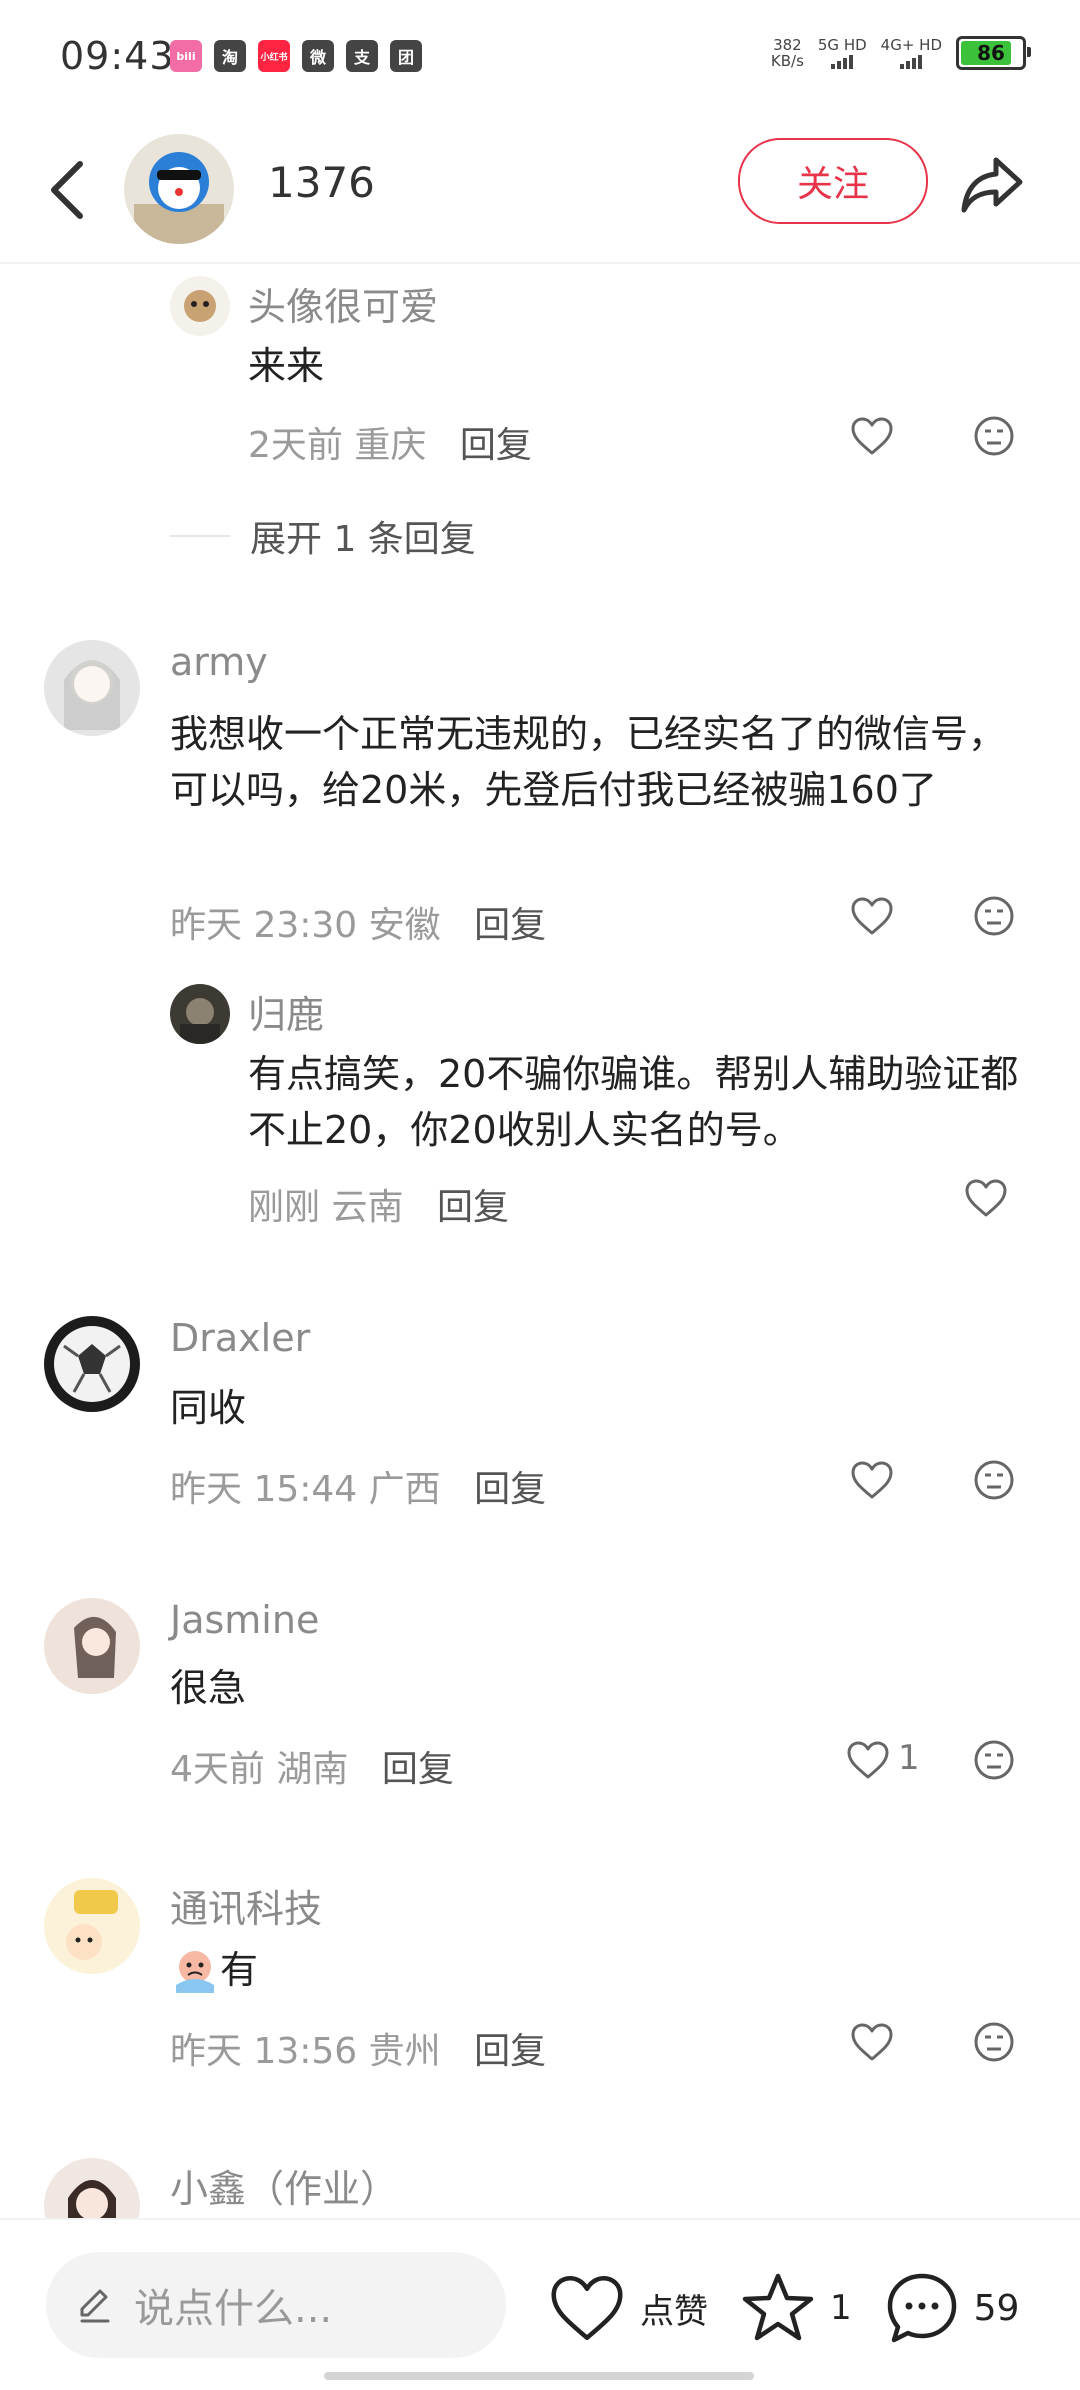 The width and height of the screenshot is (1080, 2390). I want to click on alipay-icon: 支, so click(362, 56).